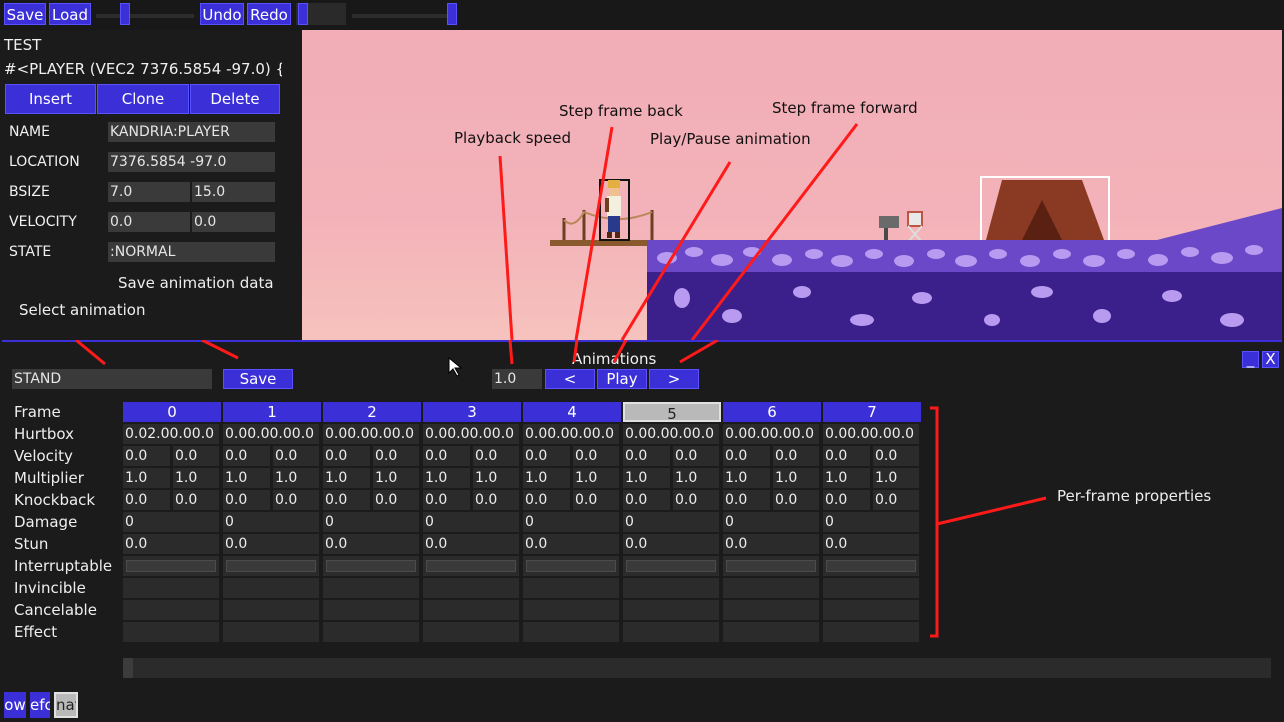 The width and height of the screenshot is (1284, 722). I want to click on frame-header-5: 5, so click(672, 412).